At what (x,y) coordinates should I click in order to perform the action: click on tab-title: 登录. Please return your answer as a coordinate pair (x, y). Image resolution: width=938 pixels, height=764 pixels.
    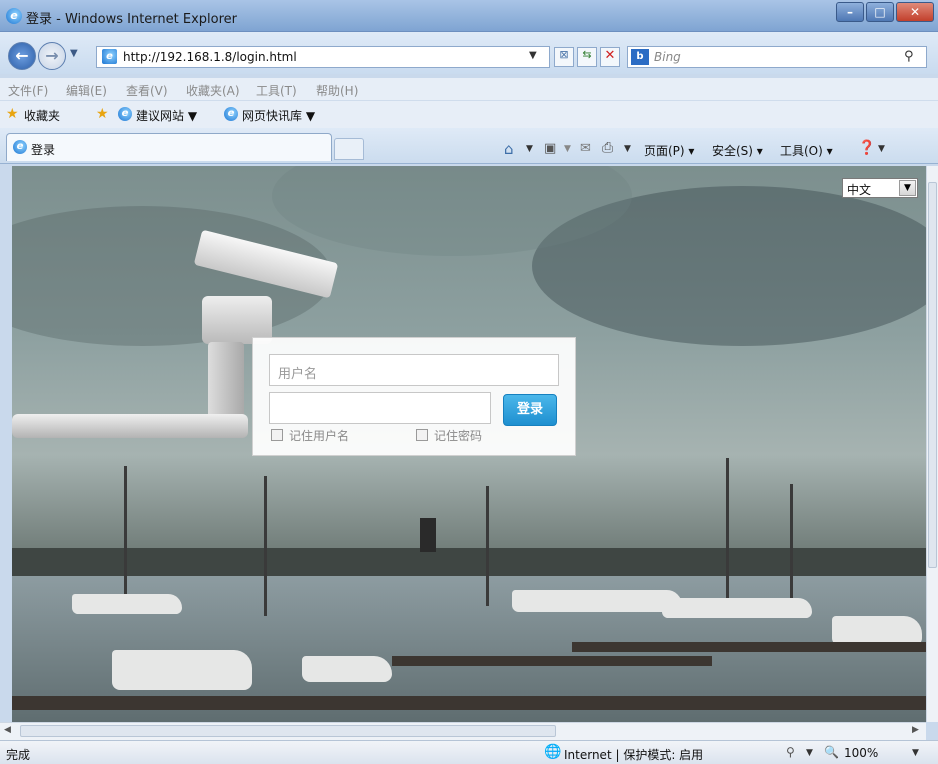
    Looking at the image, I should click on (43, 150).